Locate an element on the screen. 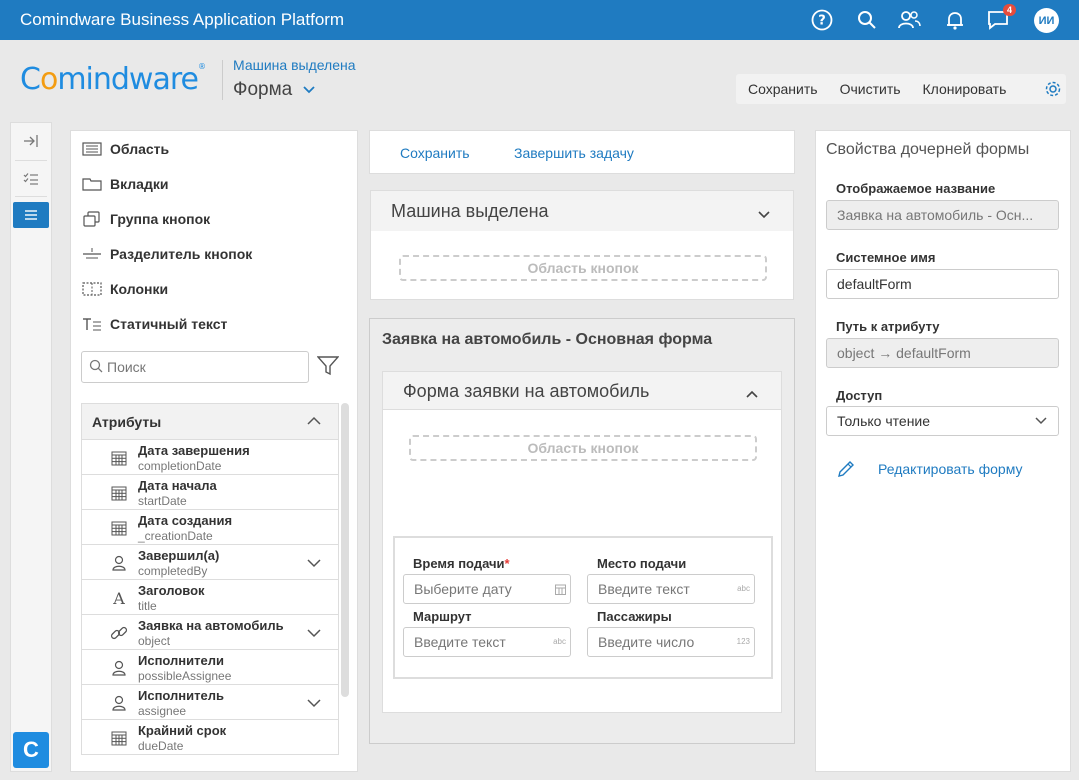 The image size is (1079, 780). text-icon: A is located at coordinates (119, 598).